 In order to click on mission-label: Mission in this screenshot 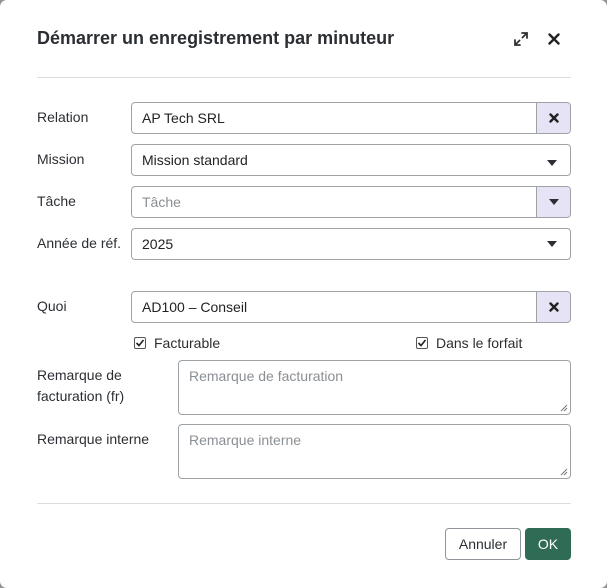, I will do `click(61, 159)`.